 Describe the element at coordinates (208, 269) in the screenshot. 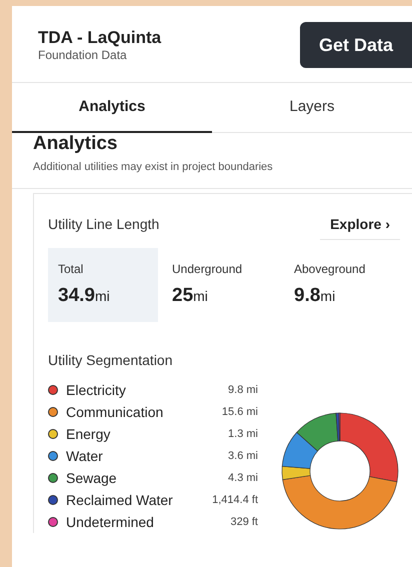

I see `stat-label: Underground` at that location.